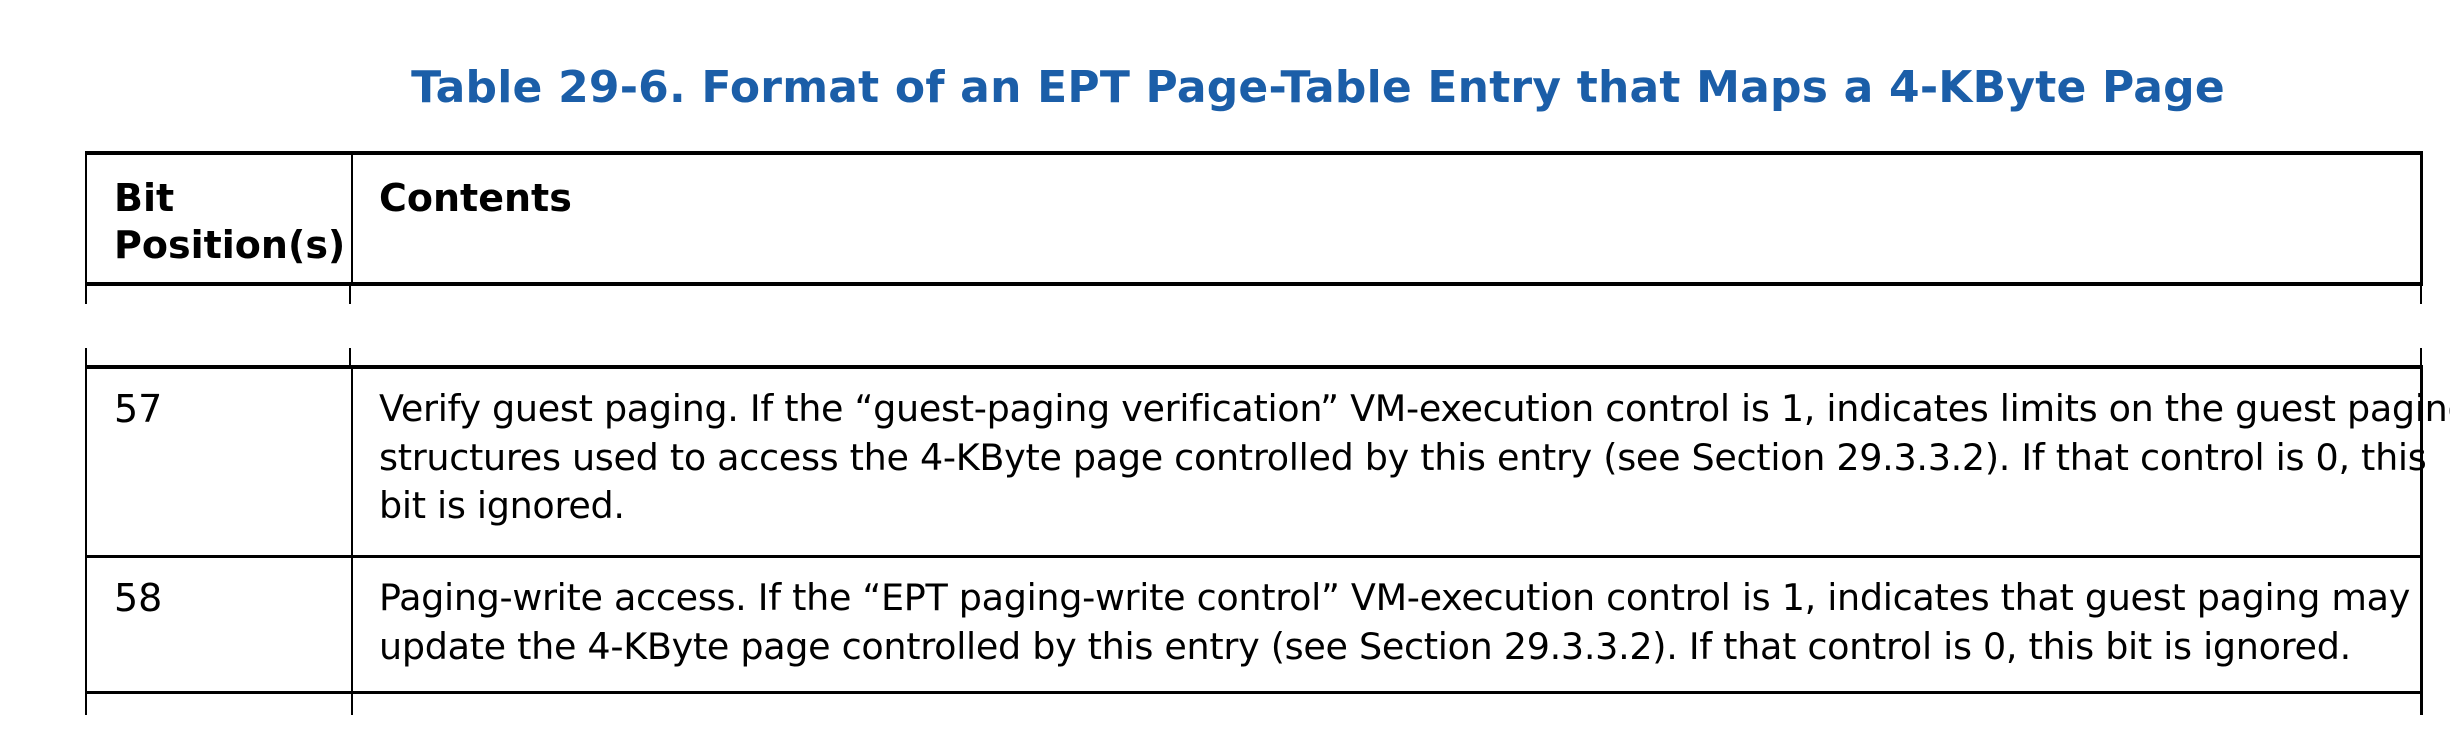 This screenshot has height=734, width=2450. Describe the element at coordinates (138, 598) in the screenshot. I see `row-bit-position: 58` at that location.